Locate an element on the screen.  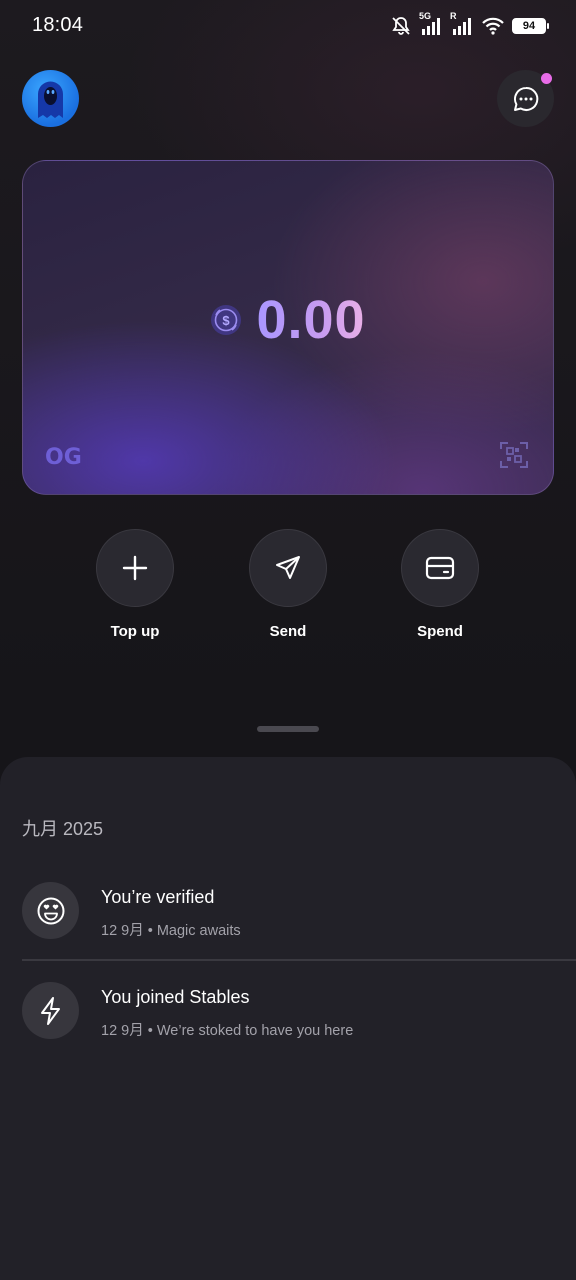
battery-level: 94 is located at coordinates (529, 26).